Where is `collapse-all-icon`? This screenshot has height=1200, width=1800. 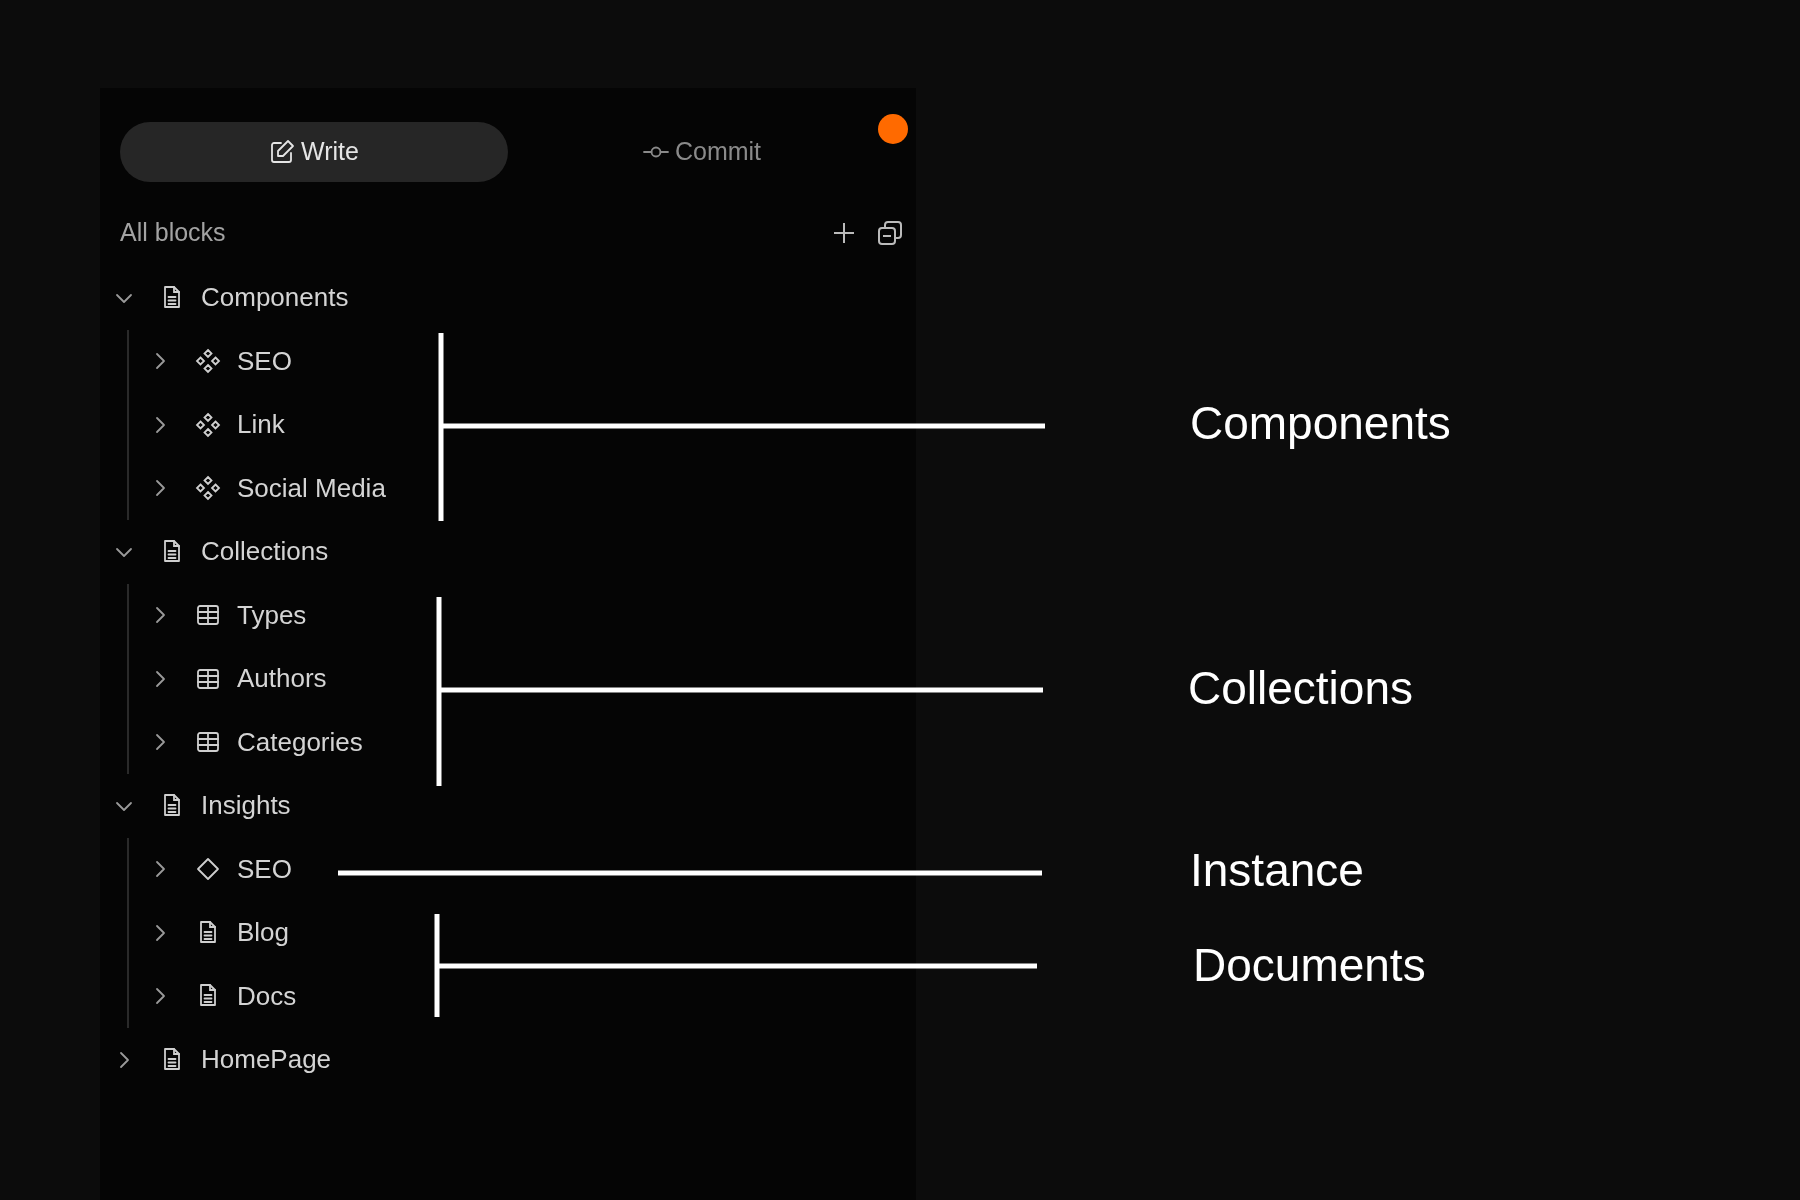 collapse-all-icon is located at coordinates (890, 233).